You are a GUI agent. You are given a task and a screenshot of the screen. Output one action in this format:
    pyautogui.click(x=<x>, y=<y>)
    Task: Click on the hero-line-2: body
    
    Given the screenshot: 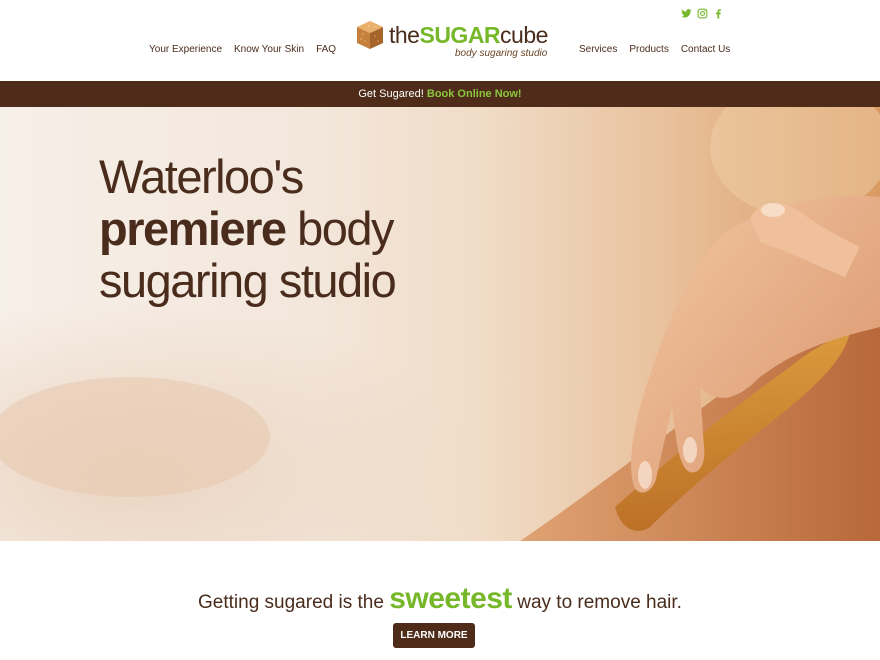 What is the action you would take?
    pyautogui.click(x=345, y=228)
    